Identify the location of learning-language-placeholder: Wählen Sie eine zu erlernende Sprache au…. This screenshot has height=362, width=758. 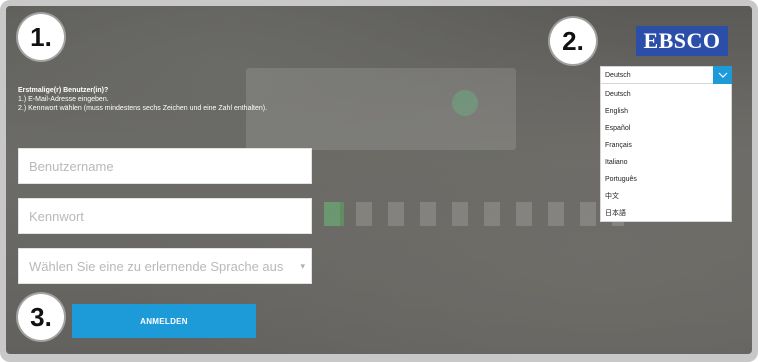
(156, 266).